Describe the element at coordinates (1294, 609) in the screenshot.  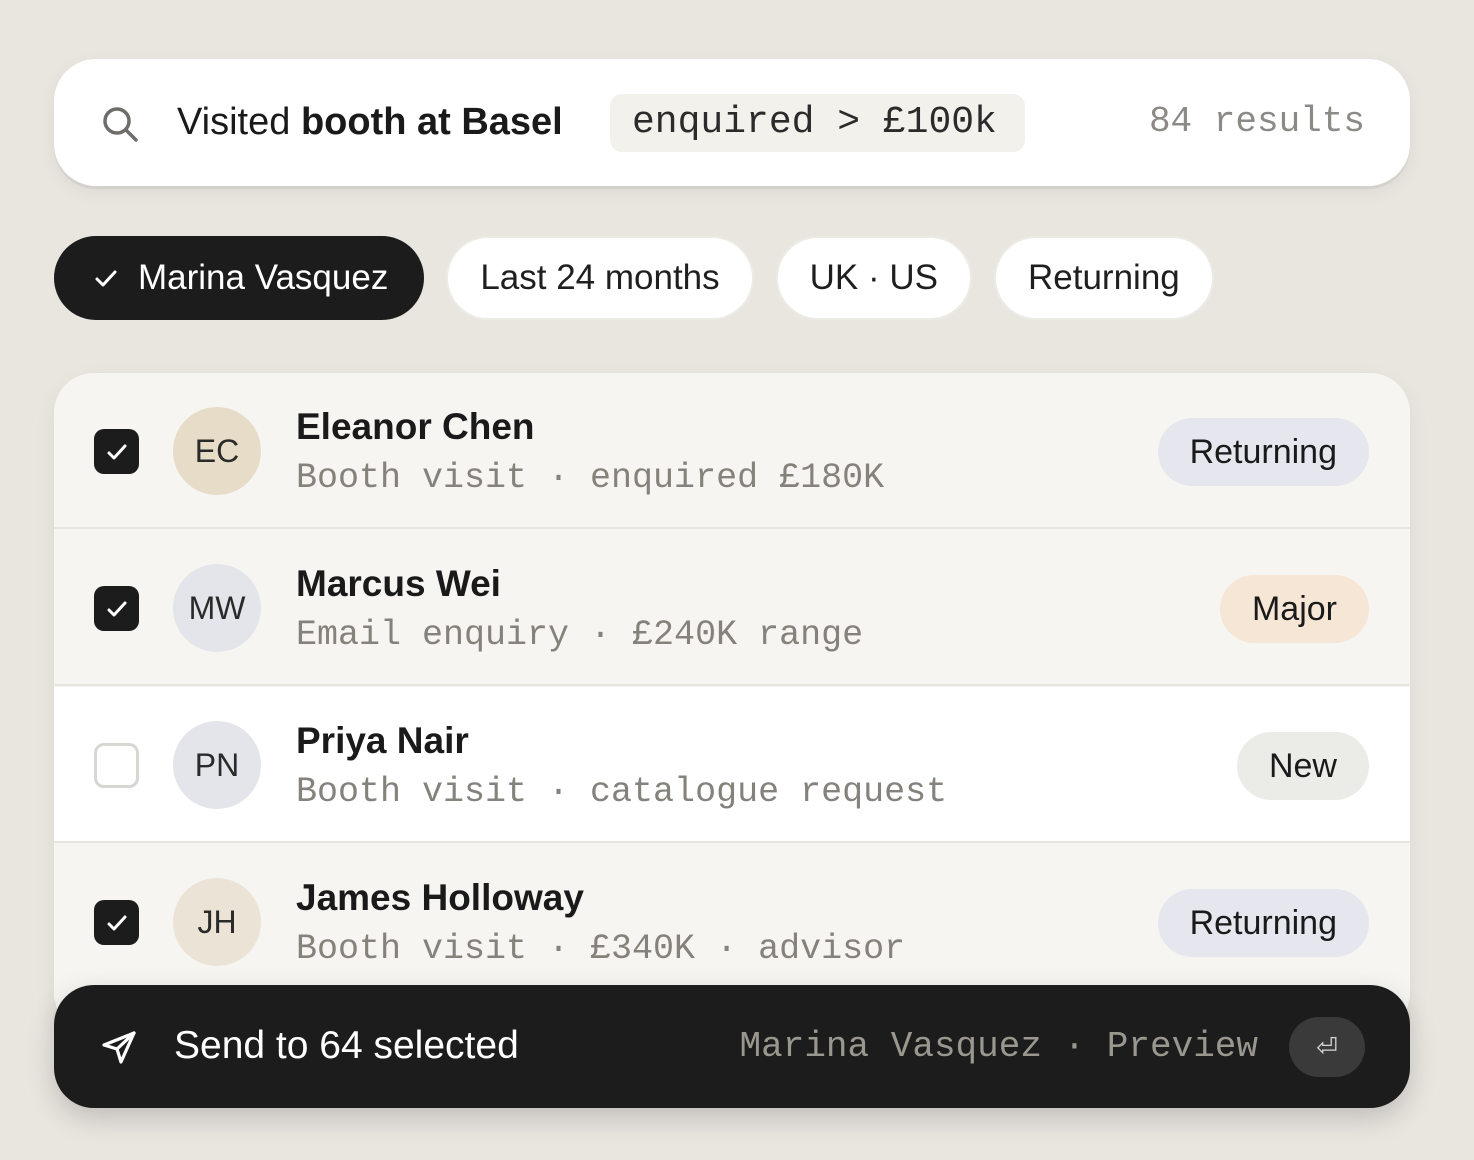
I see `status-badge: Major` at that location.